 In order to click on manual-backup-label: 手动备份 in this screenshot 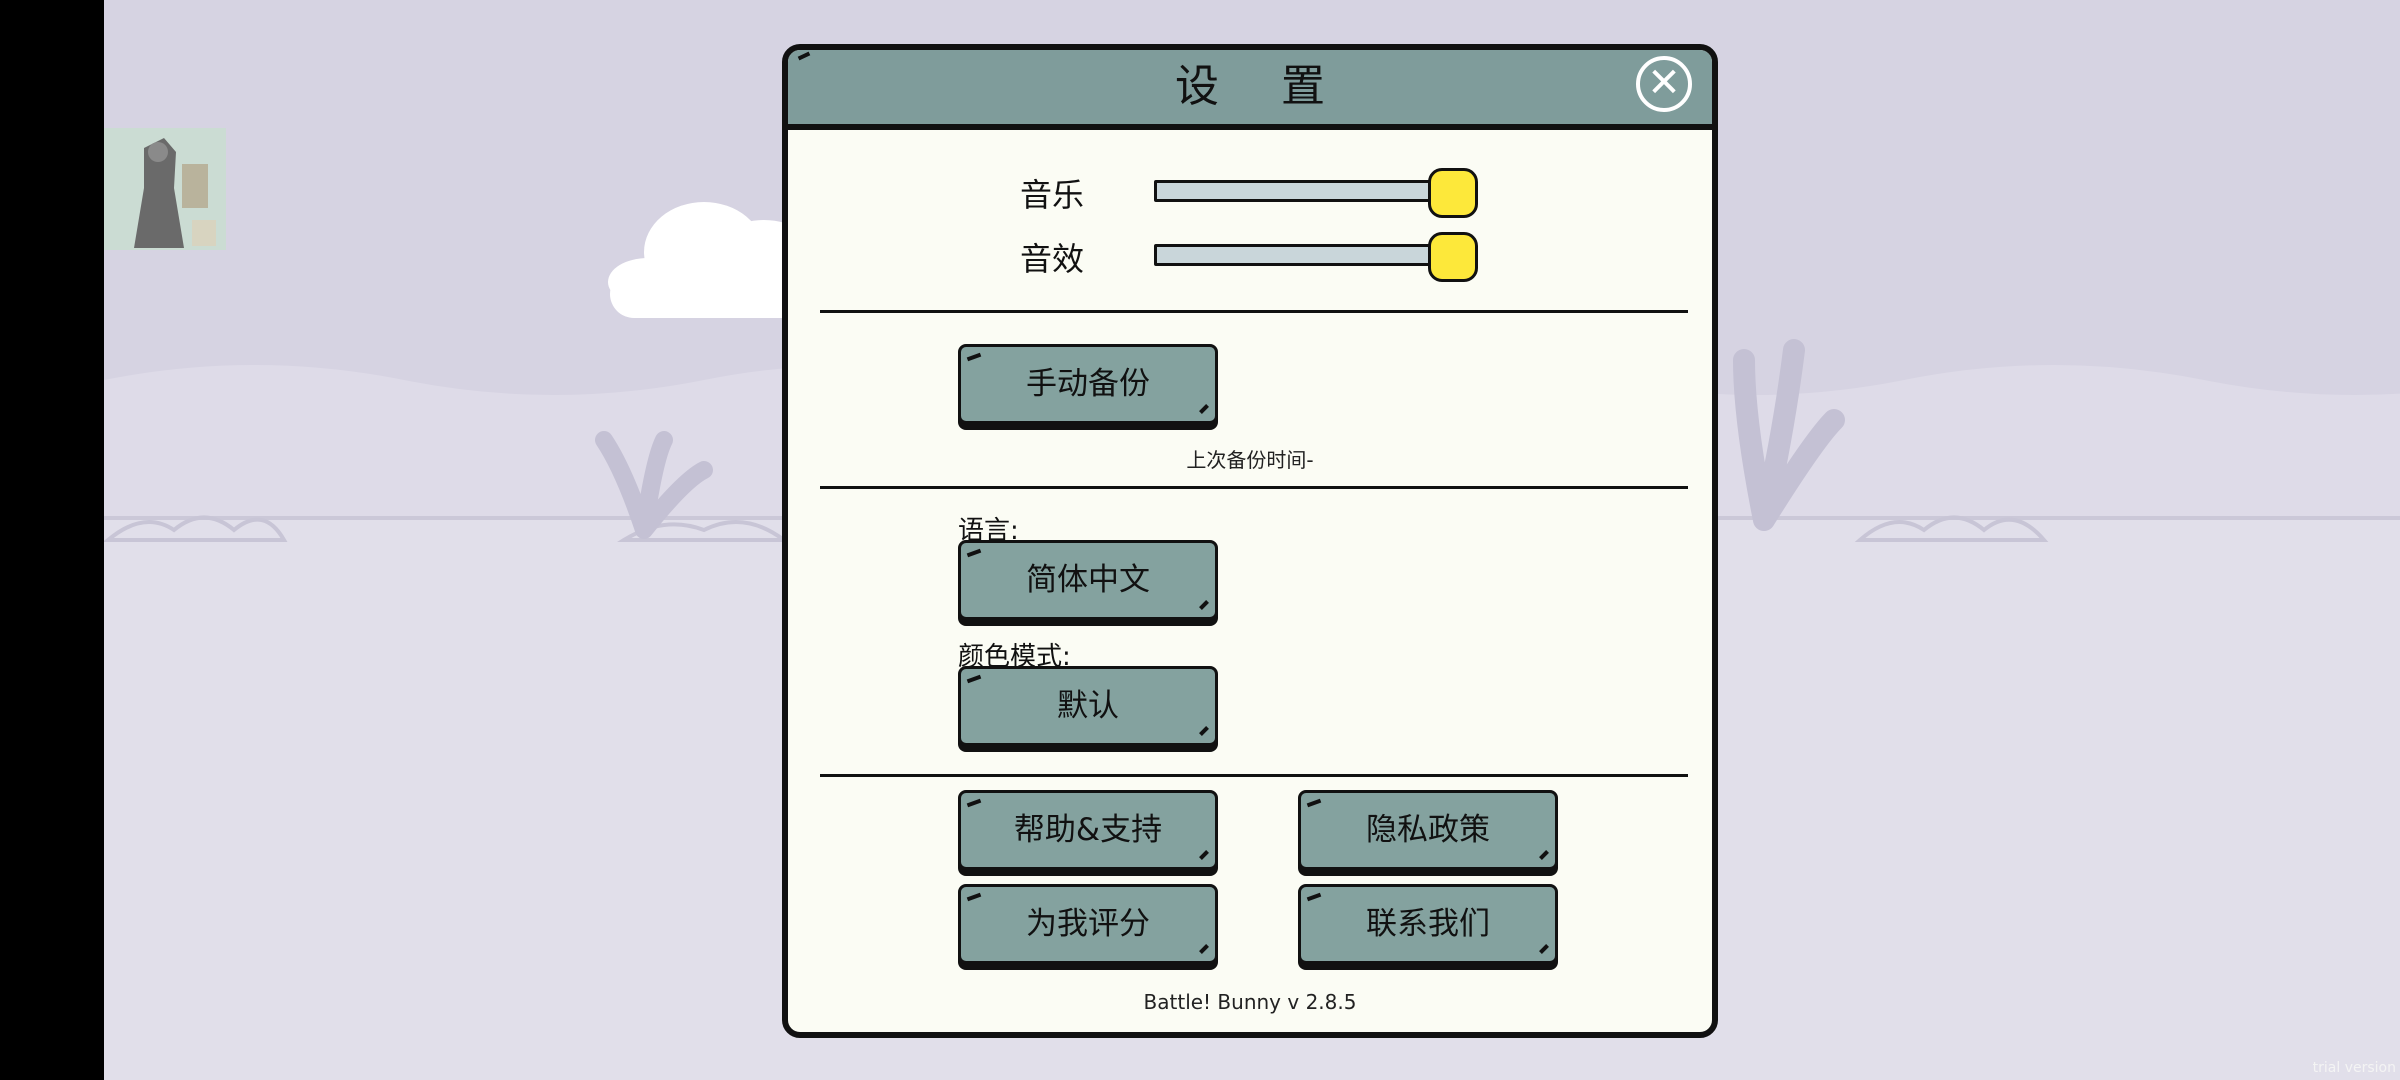, I will do `click(1088, 384)`.